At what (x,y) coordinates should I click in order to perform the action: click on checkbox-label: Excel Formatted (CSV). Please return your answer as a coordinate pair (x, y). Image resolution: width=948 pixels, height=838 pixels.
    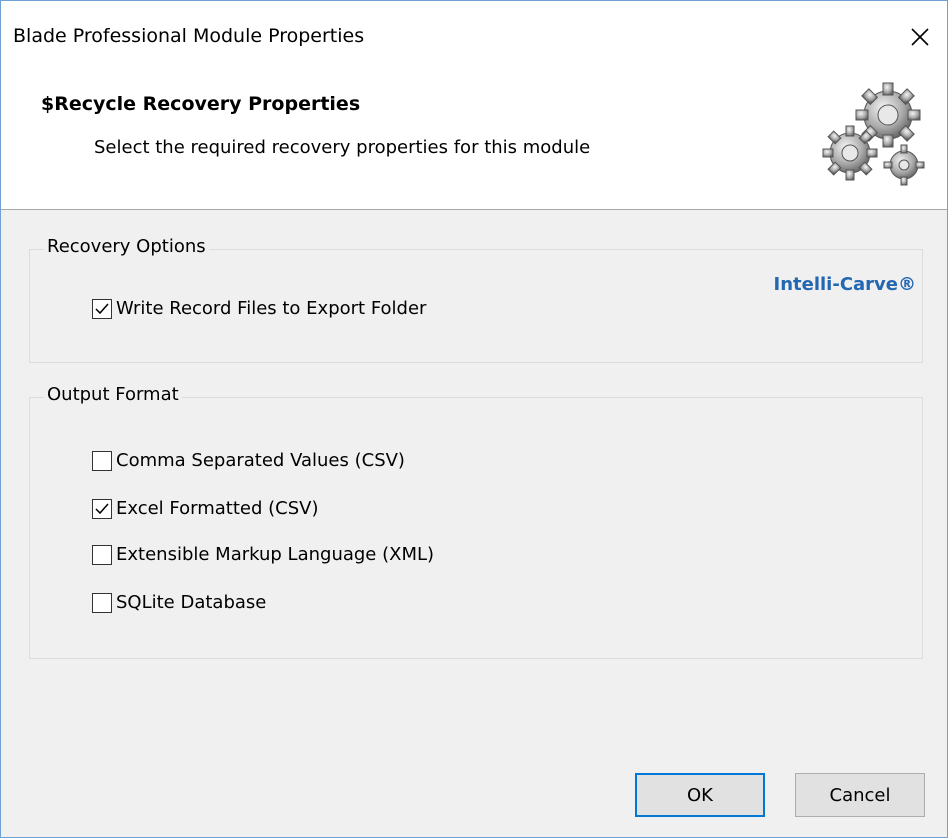
    Looking at the image, I should click on (217, 508).